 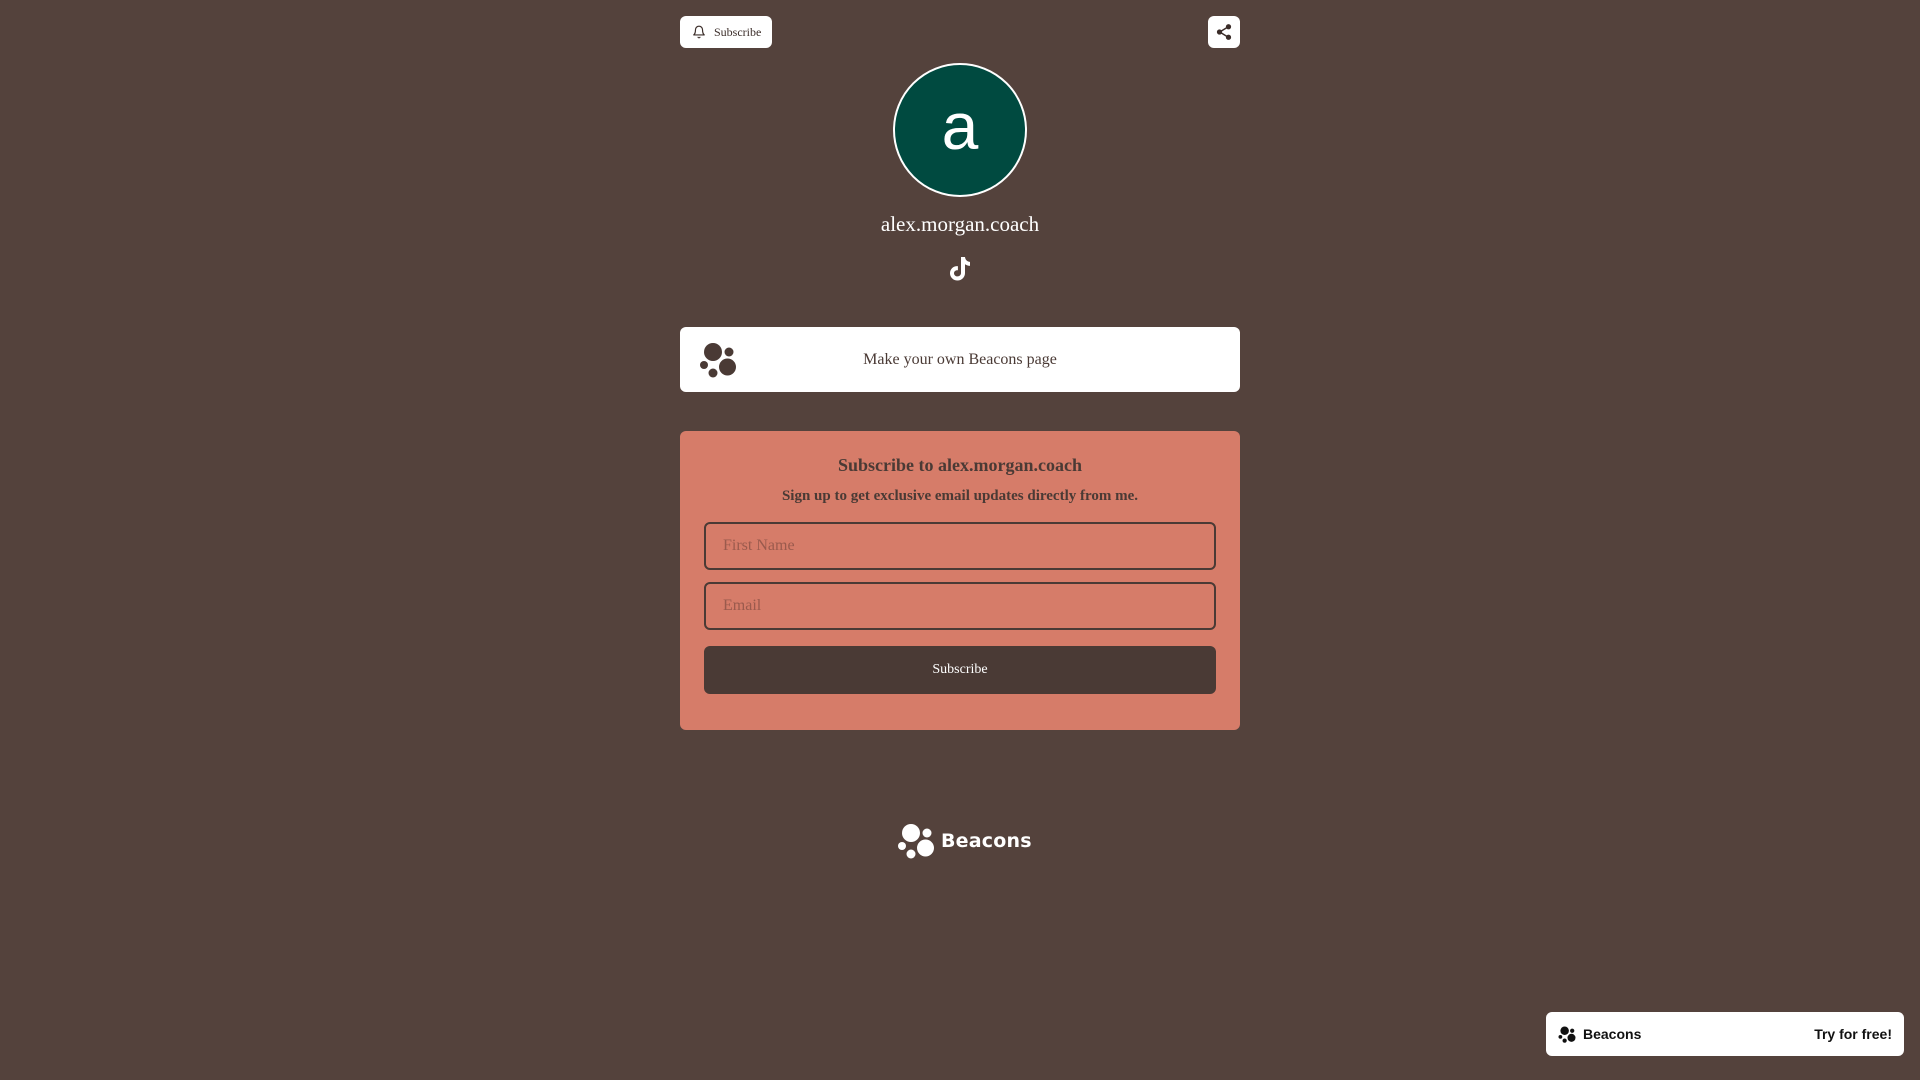 I want to click on footer-beacons-logo: Beacons, so click(x=964, y=841).